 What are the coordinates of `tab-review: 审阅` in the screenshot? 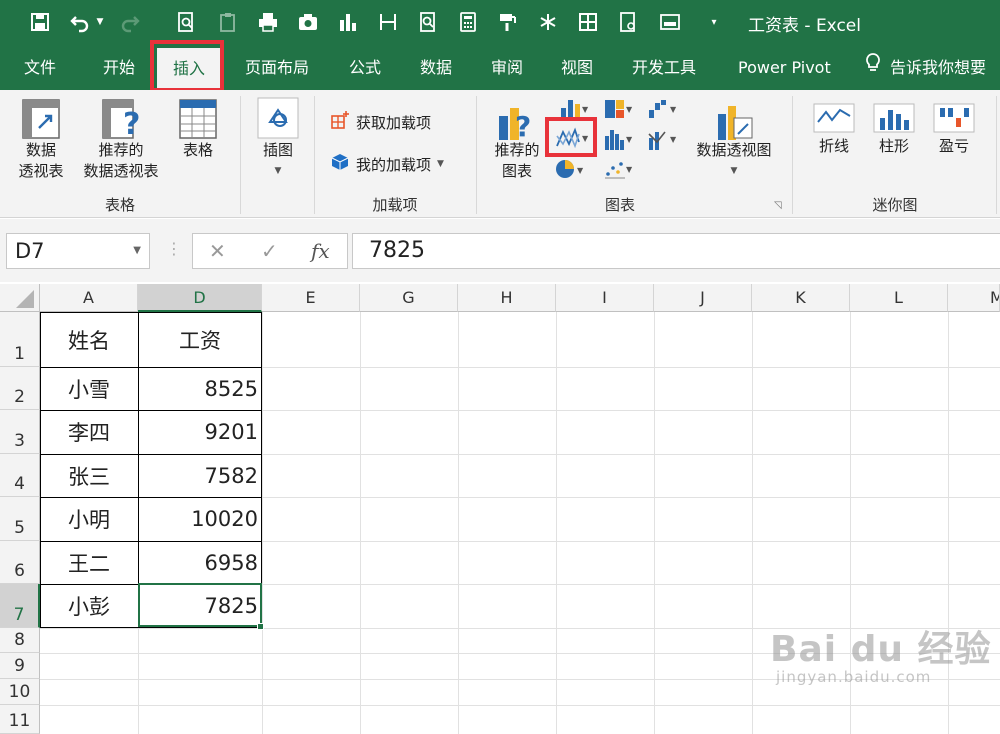 It's located at (507, 68).